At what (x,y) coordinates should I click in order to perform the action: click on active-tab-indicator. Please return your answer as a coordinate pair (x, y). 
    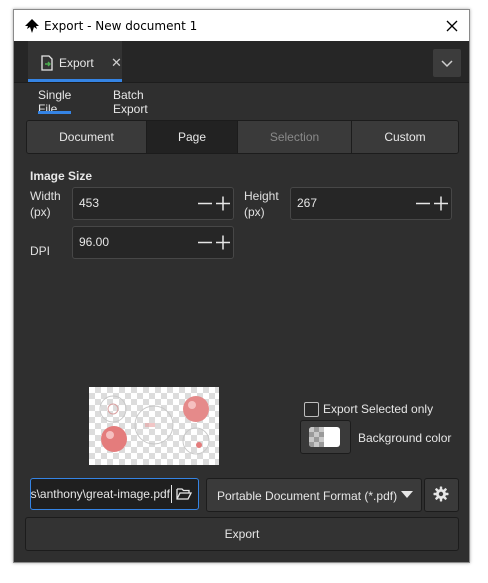
    Looking at the image, I should click on (75, 80).